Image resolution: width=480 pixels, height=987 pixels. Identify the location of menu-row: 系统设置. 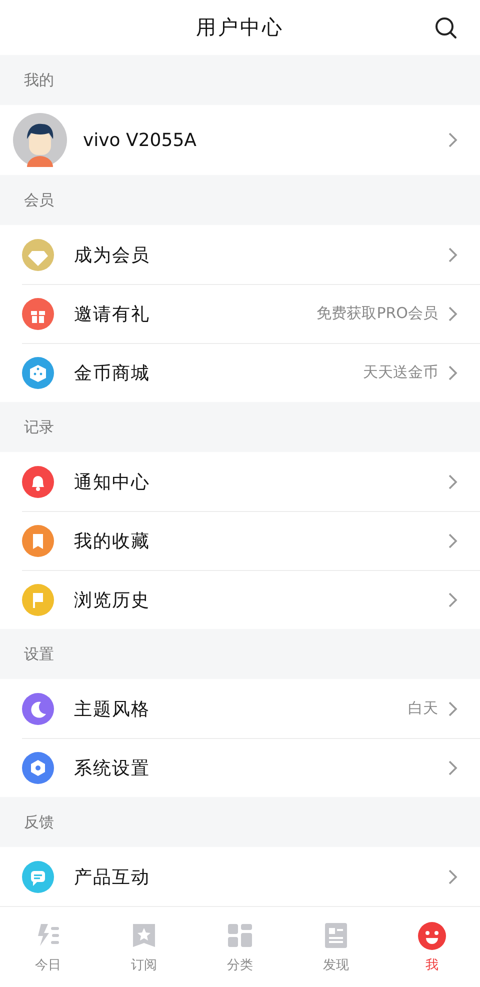
(240, 767).